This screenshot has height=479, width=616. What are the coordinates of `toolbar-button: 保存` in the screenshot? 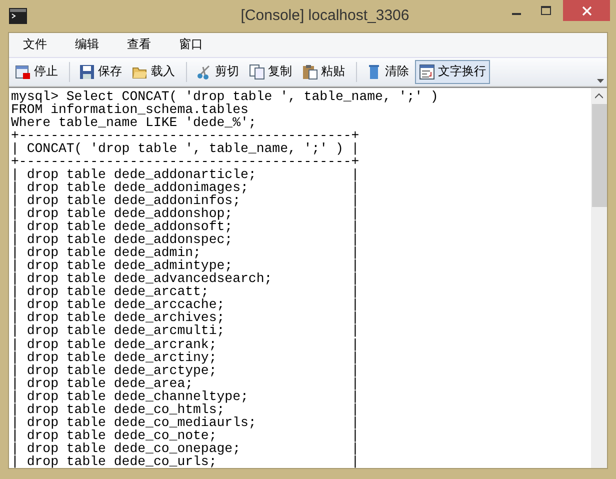 It's located at (100, 72).